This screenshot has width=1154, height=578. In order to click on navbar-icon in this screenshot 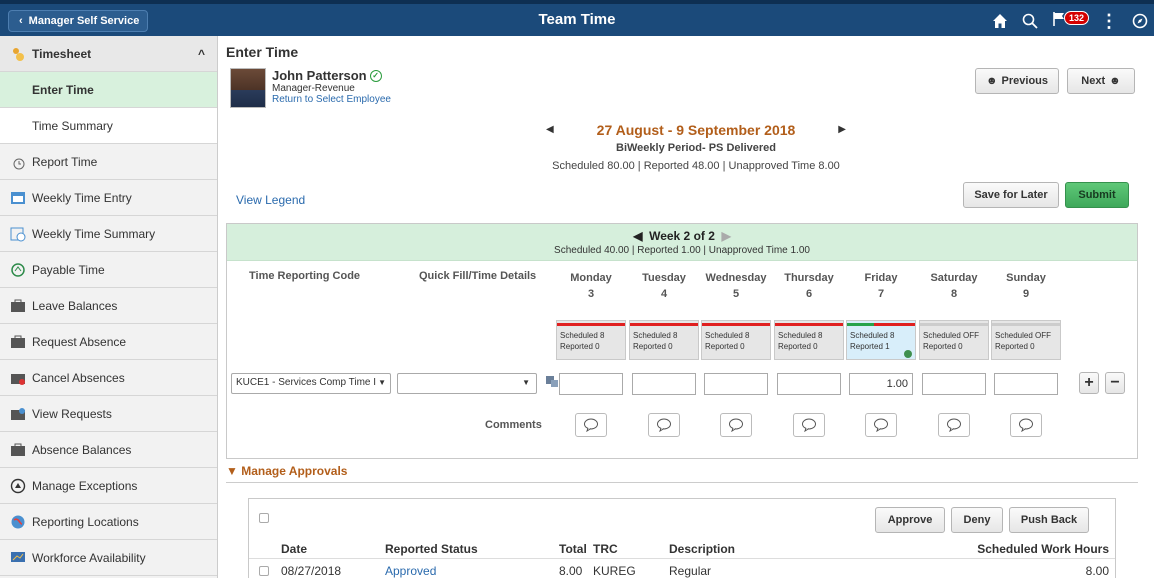, I will do `click(1140, 21)`.